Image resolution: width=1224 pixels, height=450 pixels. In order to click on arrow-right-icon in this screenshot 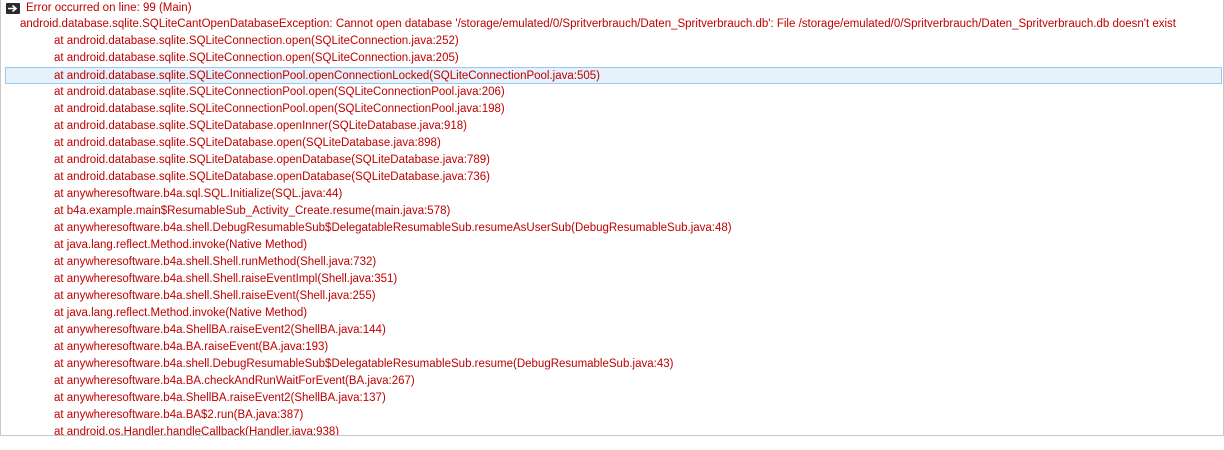, I will do `click(13, 8)`.